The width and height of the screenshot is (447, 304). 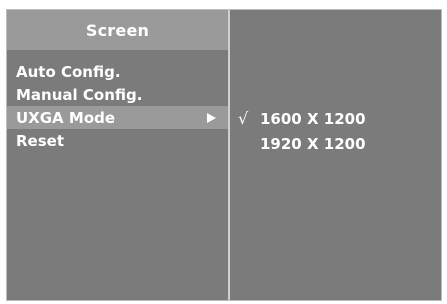 I want to click on submenu-list: √ 1600 X 1200 1920 X 1200, so click(x=335, y=131).